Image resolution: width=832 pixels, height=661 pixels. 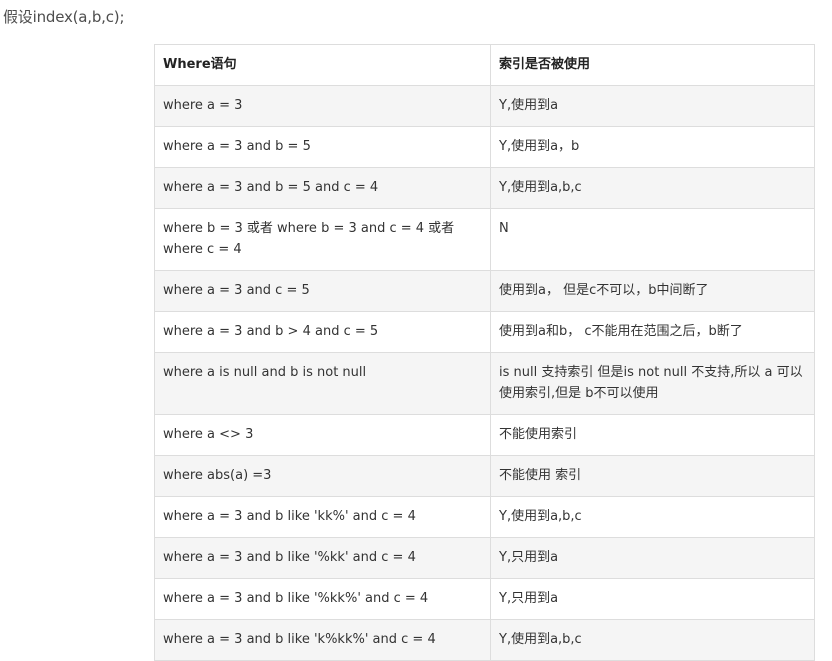 I want to click on table-row: where a = 3 Y,使用到a, so click(x=484, y=106).